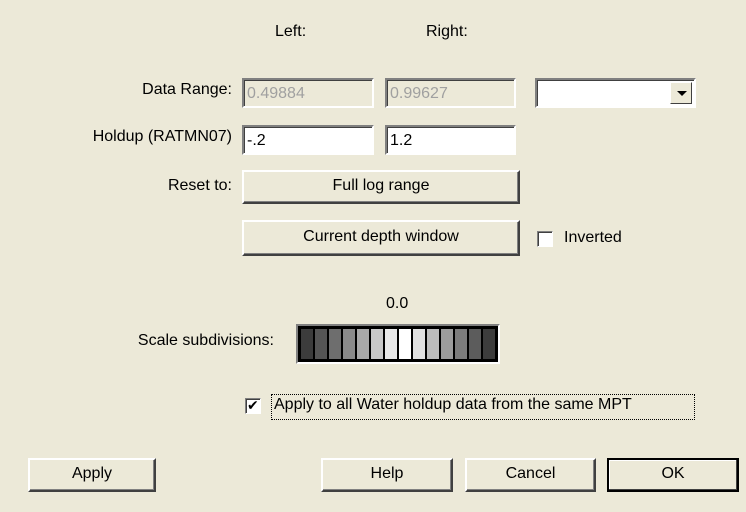 This screenshot has width=746, height=512. What do you see at coordinates (199, 185) in the screenshot?
I see `reset-to-label: Reset to:` at bounding box center [199, 185].